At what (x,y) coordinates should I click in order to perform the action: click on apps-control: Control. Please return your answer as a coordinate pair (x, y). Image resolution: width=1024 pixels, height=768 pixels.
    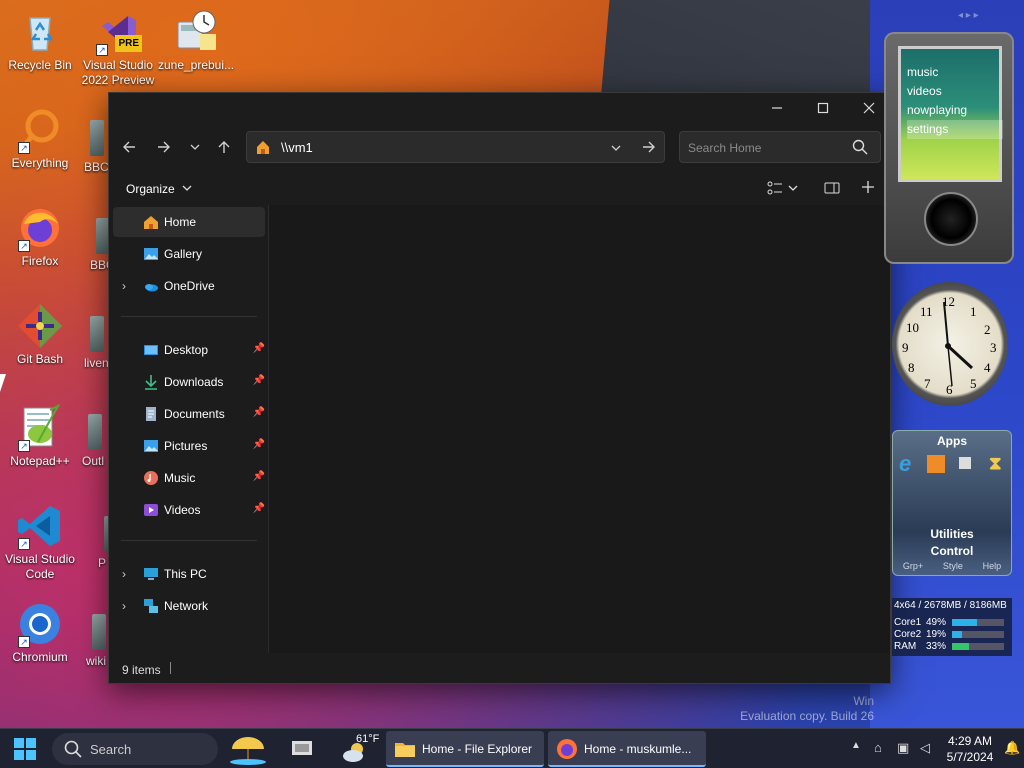
    Looking at the image, I should click on (952, 551).